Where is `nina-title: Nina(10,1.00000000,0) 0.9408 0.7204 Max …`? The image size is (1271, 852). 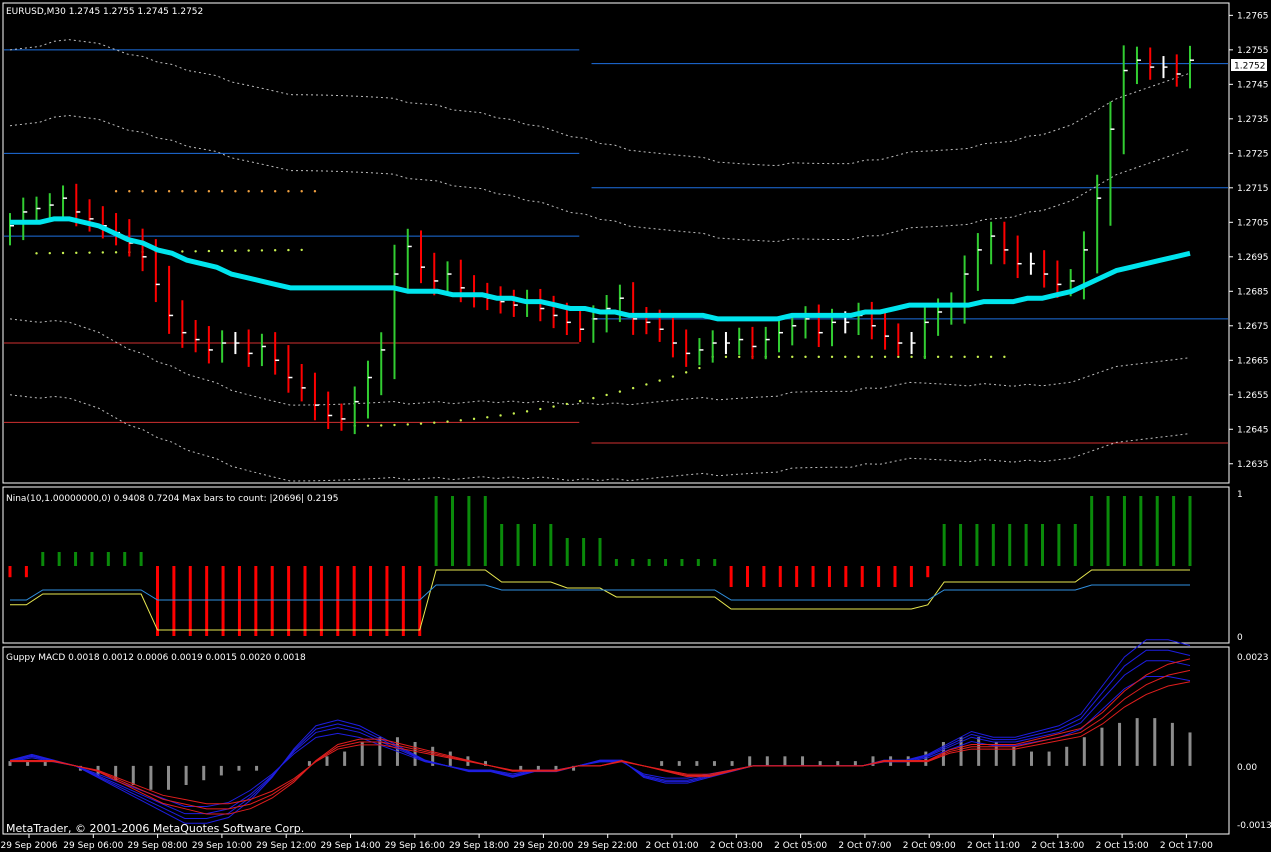
nina-title: Nina(10,1.00000000,0) 0.9408 0.7204 Max … is located at coordinates (172, 499).